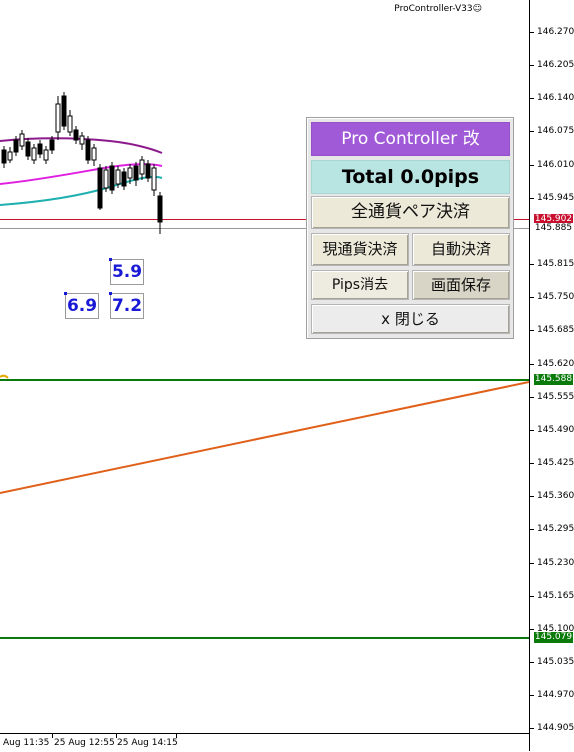  What do you see at coordinates (555, 529) in the screenshot?
I see `price-label: 145.295` at bounding box center [555, 529].